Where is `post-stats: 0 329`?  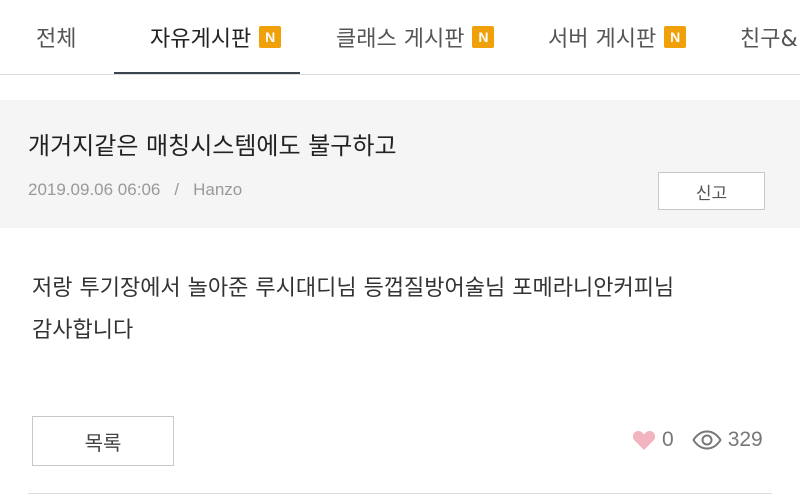
post-stats: 0 329 is located at coordinates (697, 440).